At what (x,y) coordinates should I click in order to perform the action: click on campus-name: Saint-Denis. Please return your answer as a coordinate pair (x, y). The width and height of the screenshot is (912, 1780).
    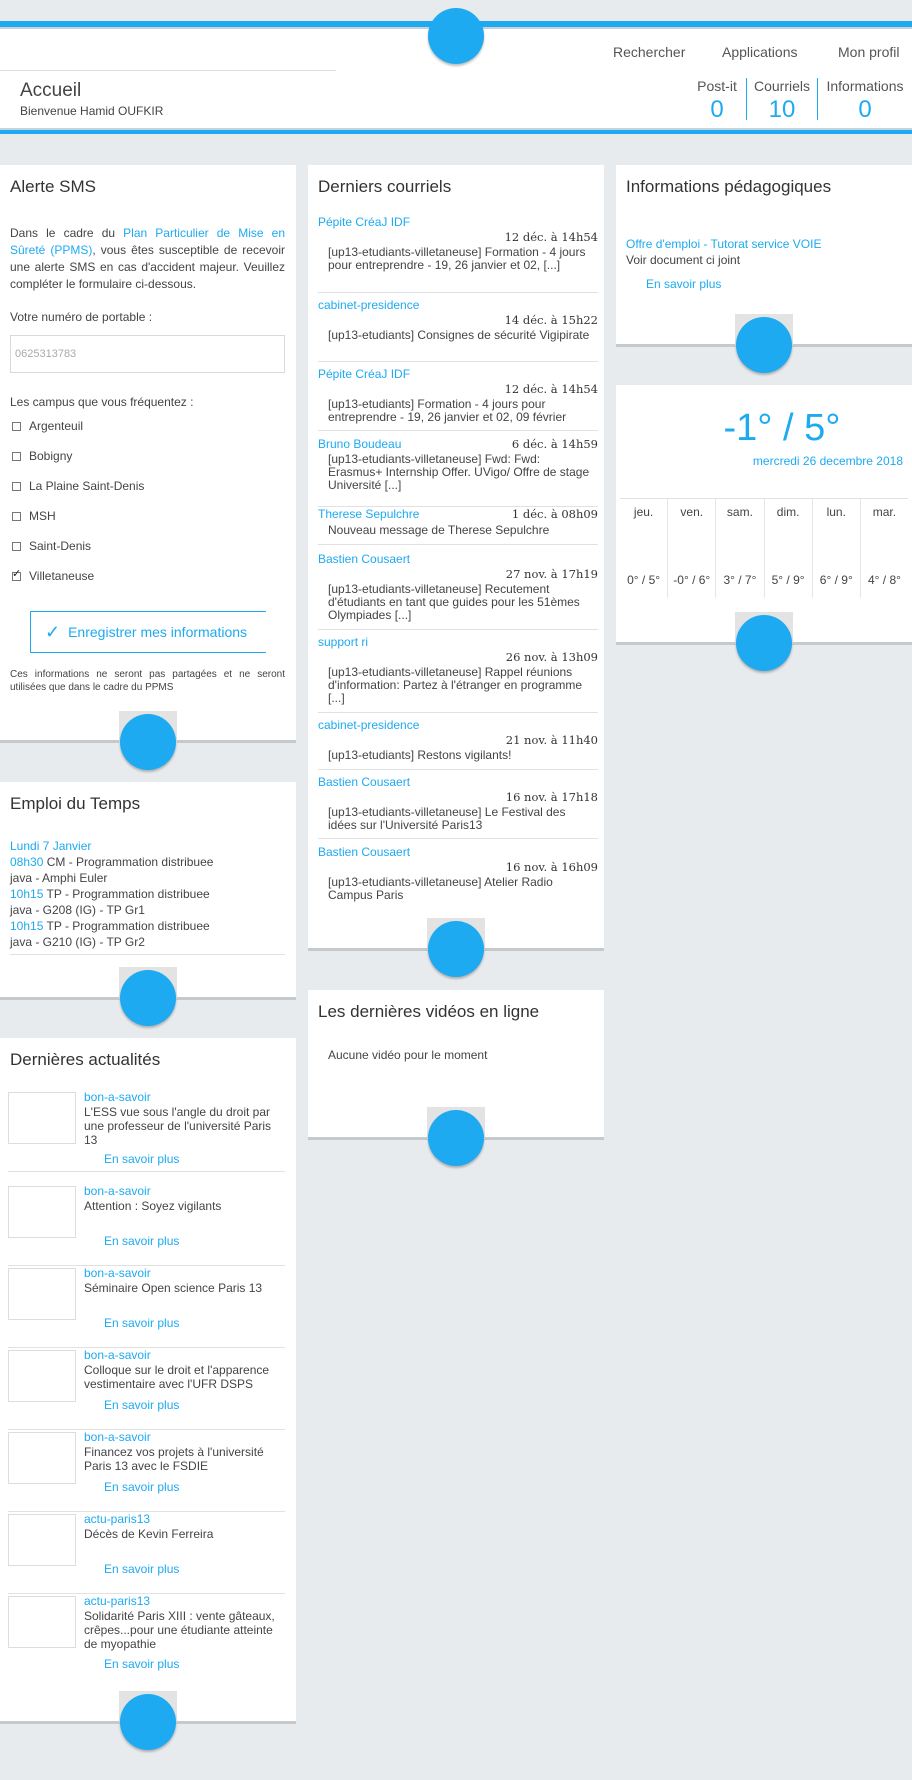
    Looking at the image, I should click on (60, 546).